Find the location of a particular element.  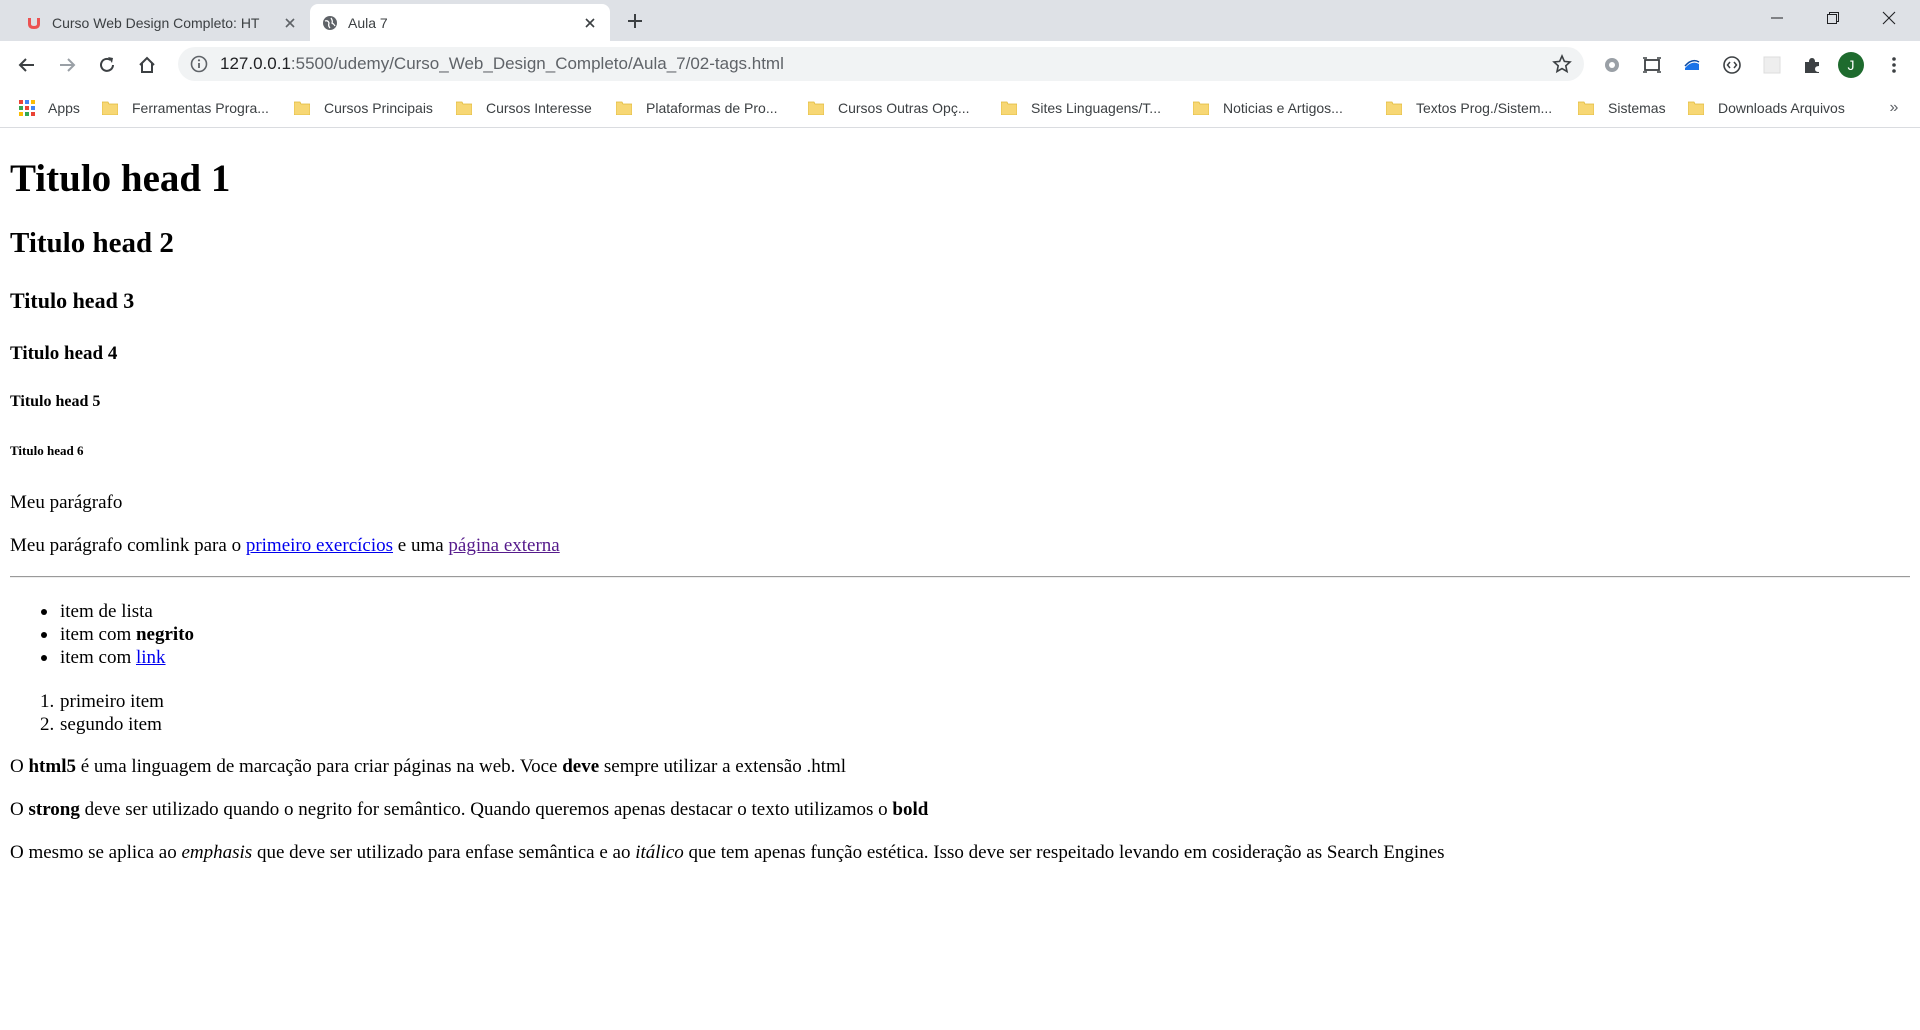

ordered-list: 1. primeiro item 2. segundo item is located at coordinates (102, 713).